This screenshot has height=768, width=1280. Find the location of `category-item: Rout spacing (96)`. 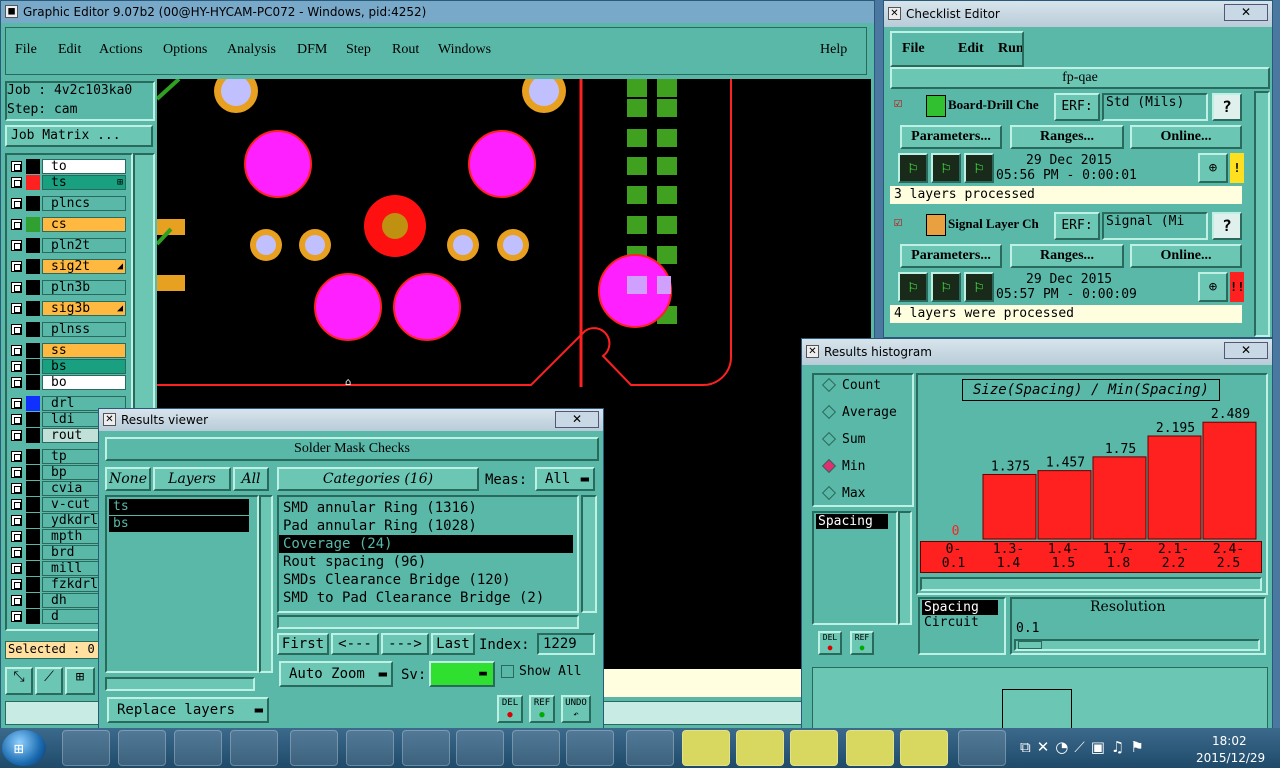

category-item: Rout spacing (96) is located at coordinates (426, 562).